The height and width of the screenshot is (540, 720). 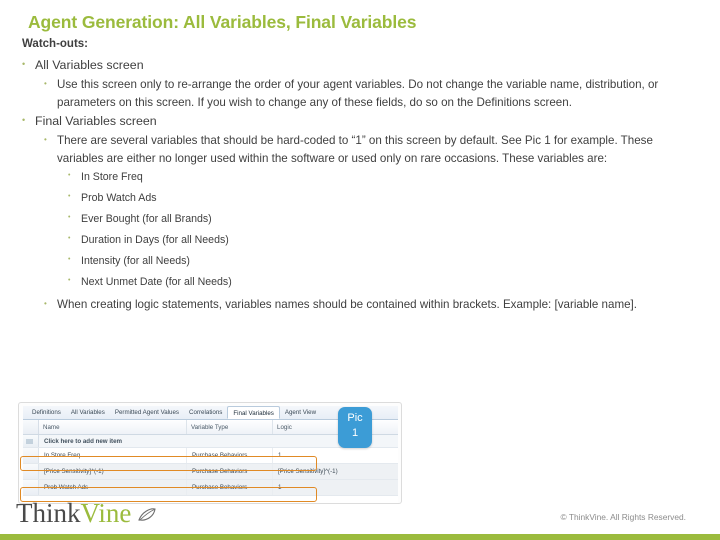 What do you see at coordinates (156, 281) in the screenshot?
I see `list-item-text: Next Unmet Date (for all Needs)` at bounding box center [156, 281].